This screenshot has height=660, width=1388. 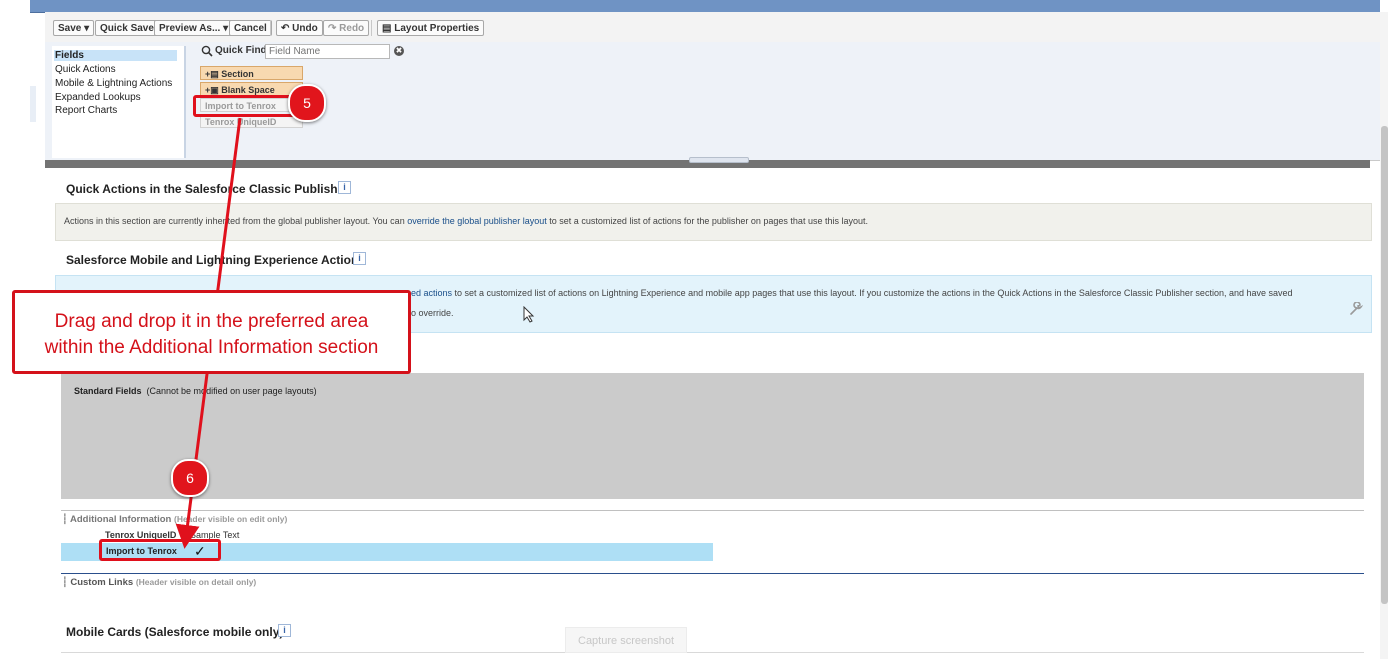 What do you see at coordinates (194, 28) in the screenshot?
I see `preview-as-button: Preview As... ▾` at bounding box center [194, 28].